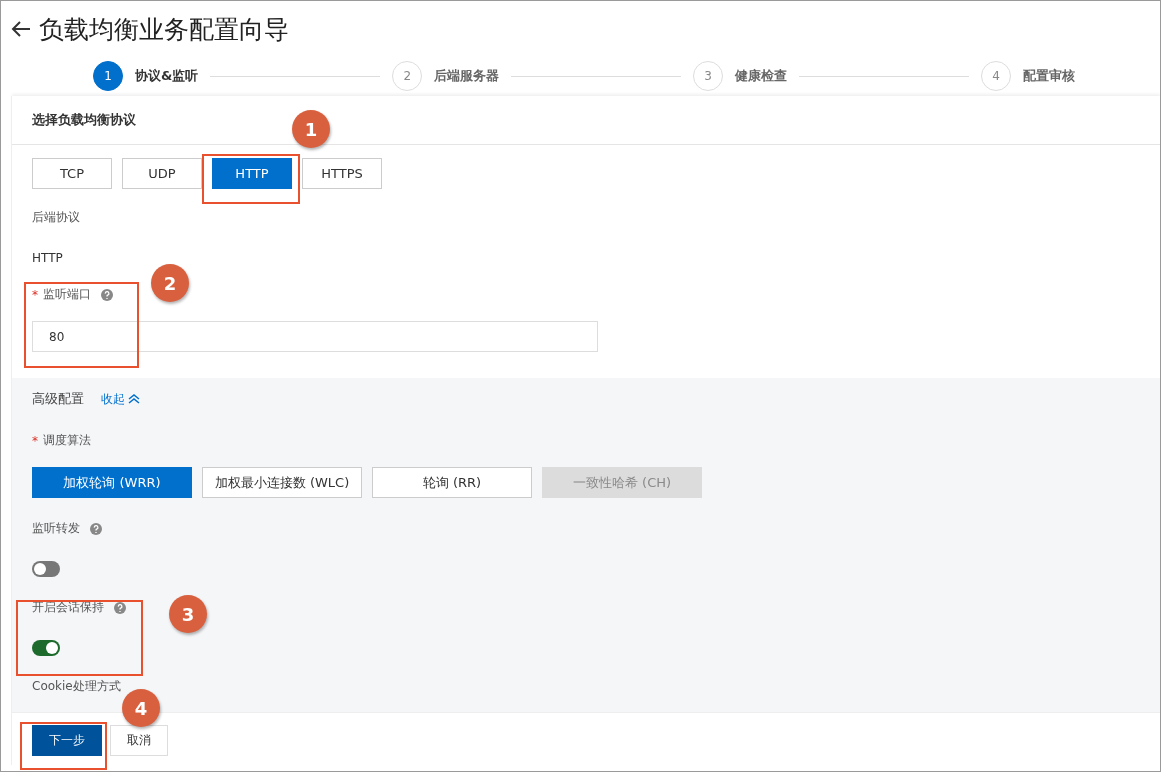 Image resolution: width=1161 pixels, height=772 pixels. I want to click on page-title: 负载均衡业务配置向导, so click(164, 29).